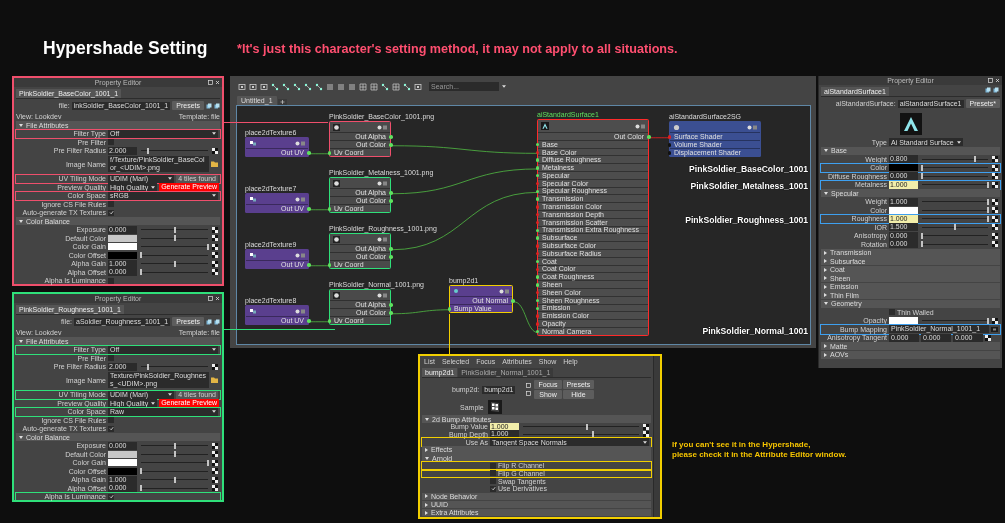  What do you see at coordinates (214, 380) in the screenshot?
I see `folder-icon` at bounding box center [214, 380].